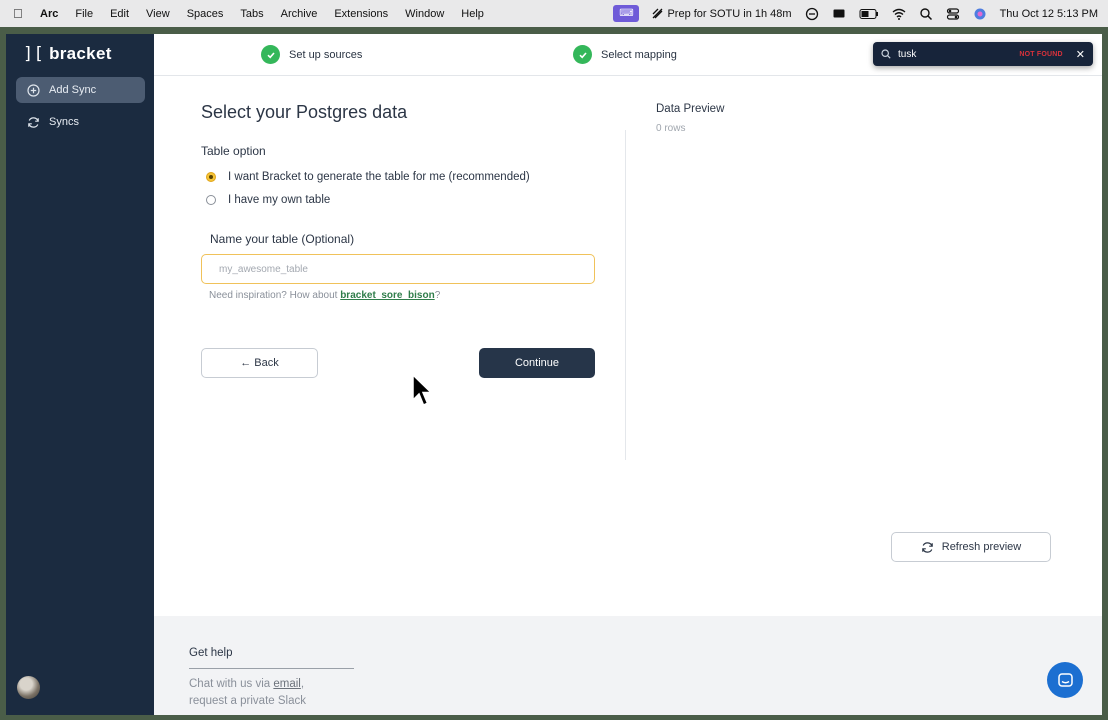  What do you see at coordinates (981, 547) in the screenshot?
I see `refresh-preview-label: Refresh preview` at bounding box center [981, 547].